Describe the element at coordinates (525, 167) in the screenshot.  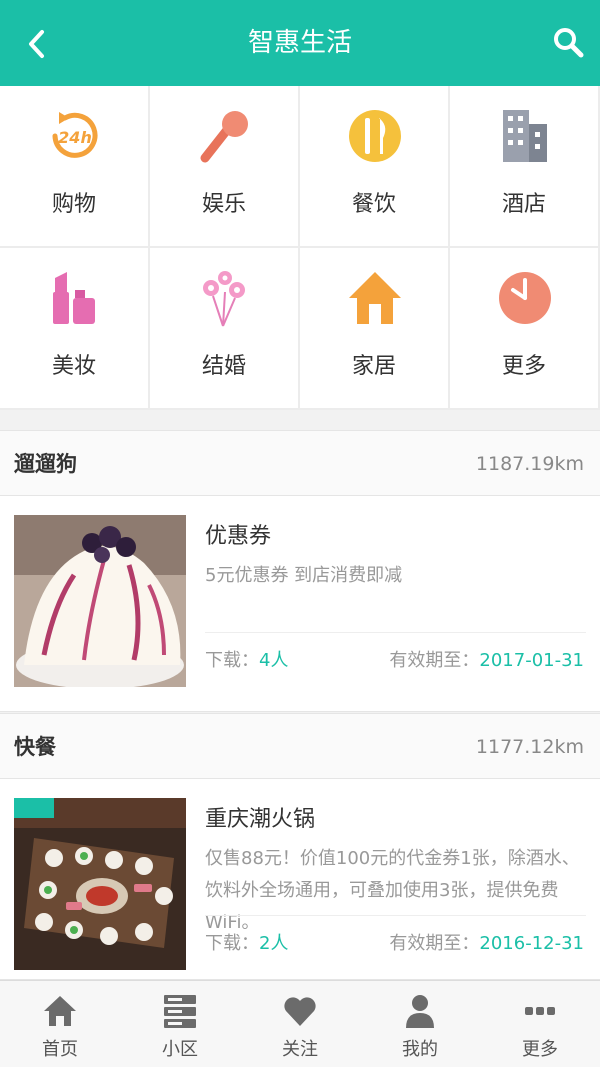
I see `category-hotel: 酒店` at that location.